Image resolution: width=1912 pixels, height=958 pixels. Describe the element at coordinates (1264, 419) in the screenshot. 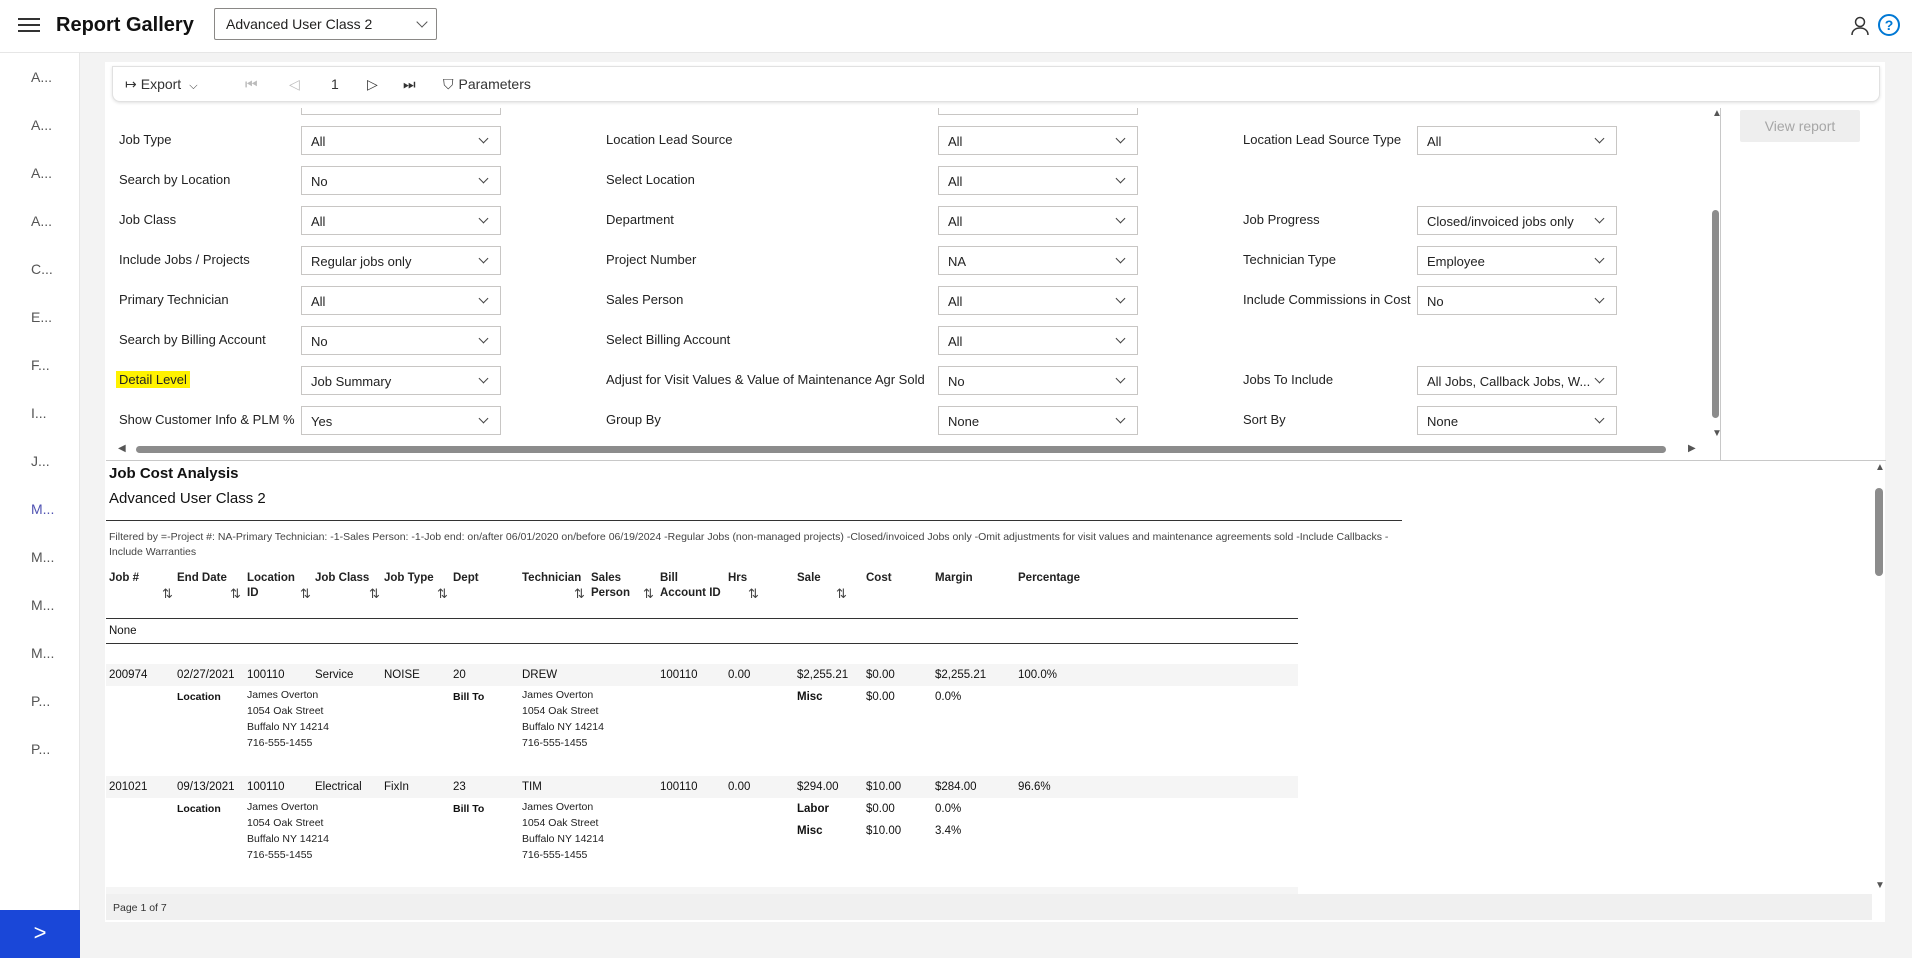

I see `parameter-label: Sort By` at that location.